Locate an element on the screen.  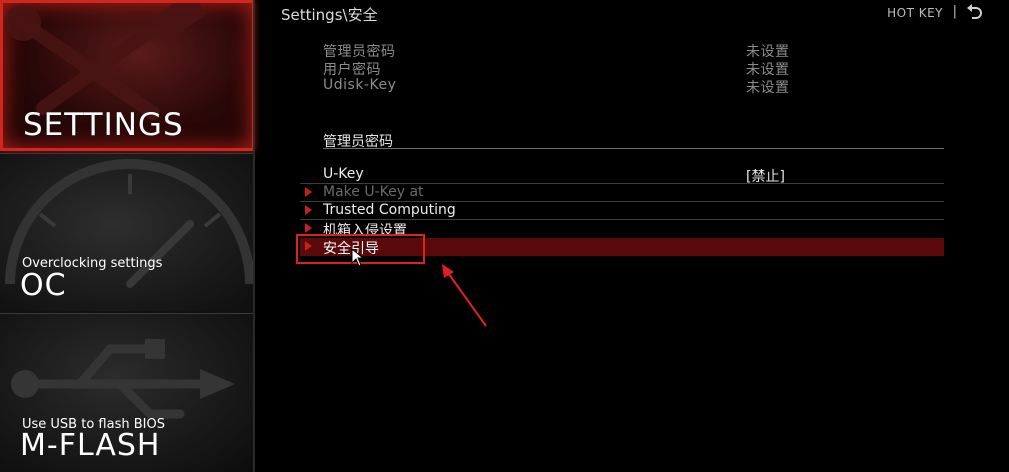
item-label: Make U-Key at is located at coordinates (373, 192).